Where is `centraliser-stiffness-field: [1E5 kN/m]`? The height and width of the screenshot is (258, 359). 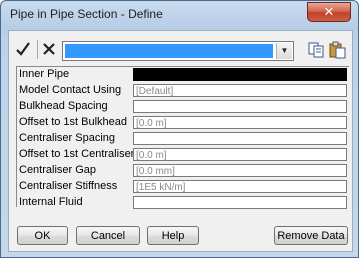
centraliser-stiffness-field: [1E5 kN/m] is located at coordinates (240, 186).